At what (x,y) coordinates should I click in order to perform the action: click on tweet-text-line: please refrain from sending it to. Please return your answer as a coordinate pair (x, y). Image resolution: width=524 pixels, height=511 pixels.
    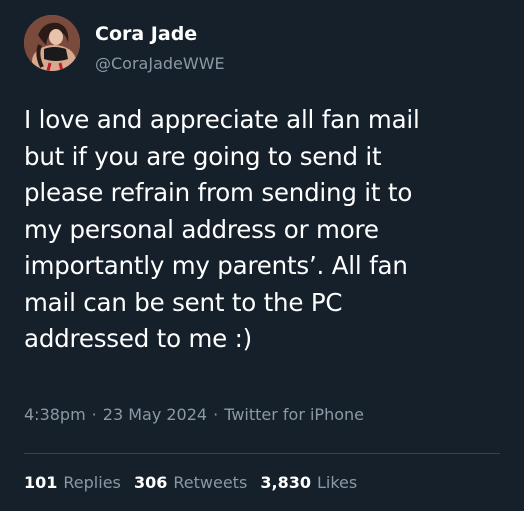
    Looking at the image, I should click on (218, 192).